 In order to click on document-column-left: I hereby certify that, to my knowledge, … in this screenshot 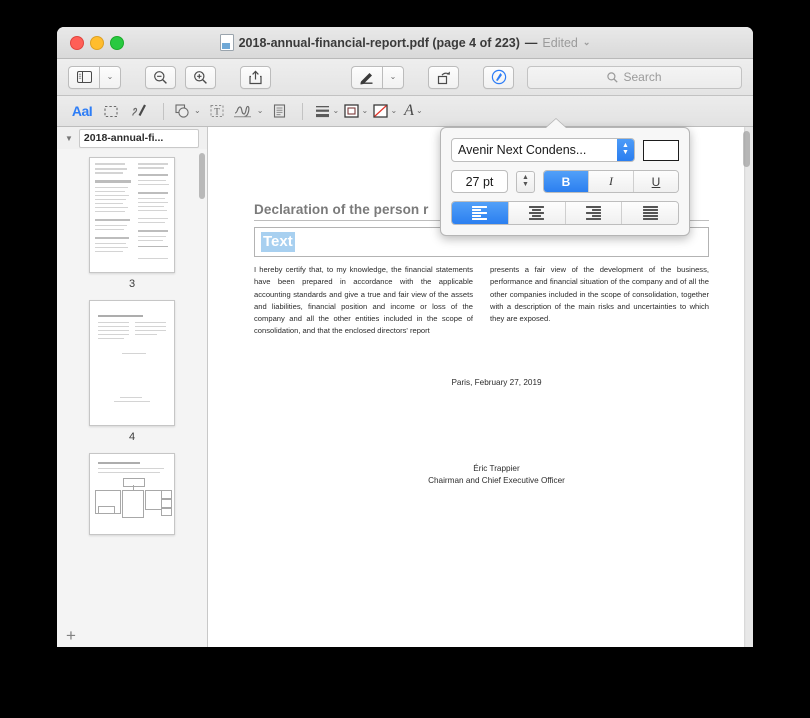, I will do `click(363, 300)`.